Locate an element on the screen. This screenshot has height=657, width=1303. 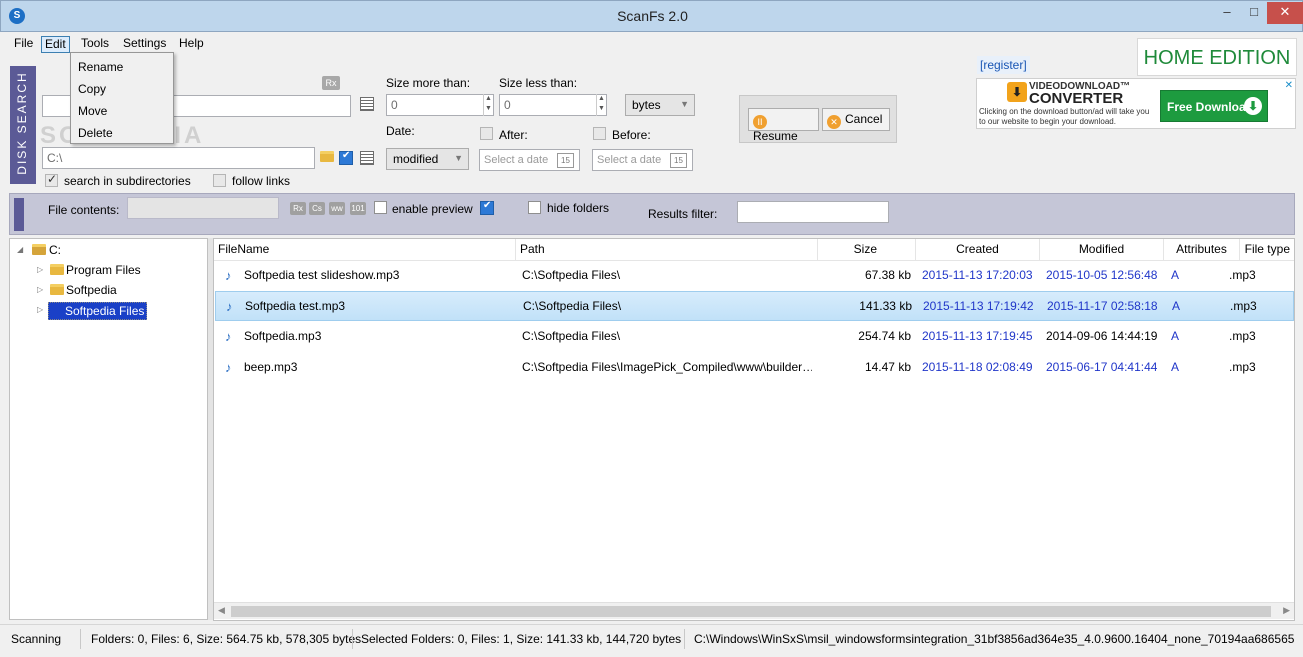
register-link: [register] is located at coordinates (1003, 65).